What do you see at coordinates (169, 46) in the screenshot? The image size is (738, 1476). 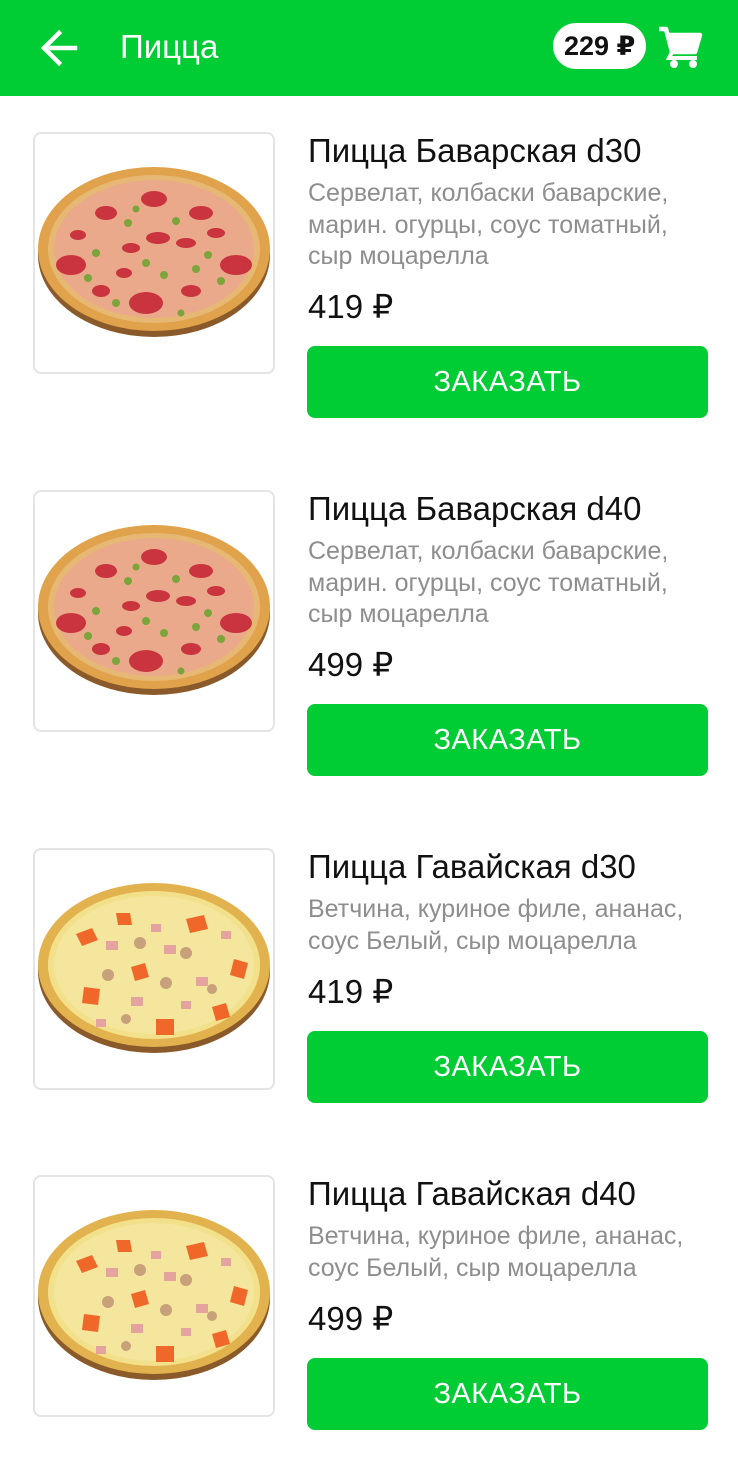 I see `page-title: Пицца` at bounding box center [169, 46].